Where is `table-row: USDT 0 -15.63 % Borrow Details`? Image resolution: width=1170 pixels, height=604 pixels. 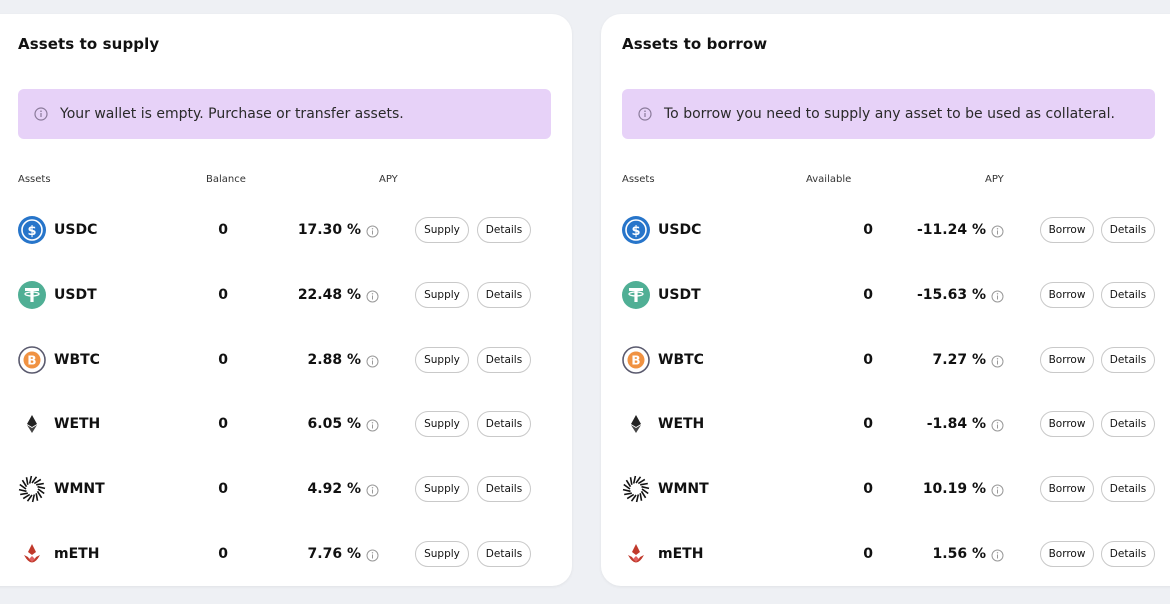 table-row: USDT 0 -15.63 % Borrow Details is located at coordinates (892, 295).